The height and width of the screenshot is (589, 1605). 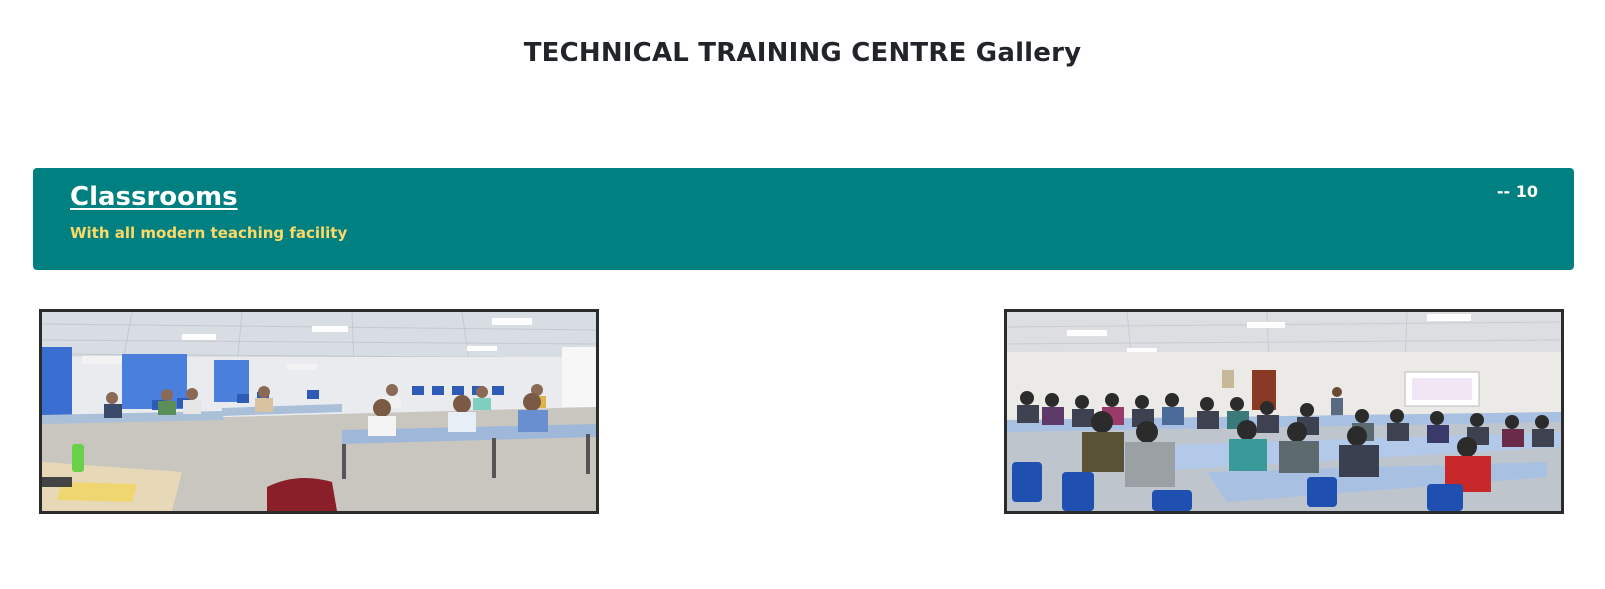 I want to click on classroom-photo-1-image, so click(x=319, y=411).